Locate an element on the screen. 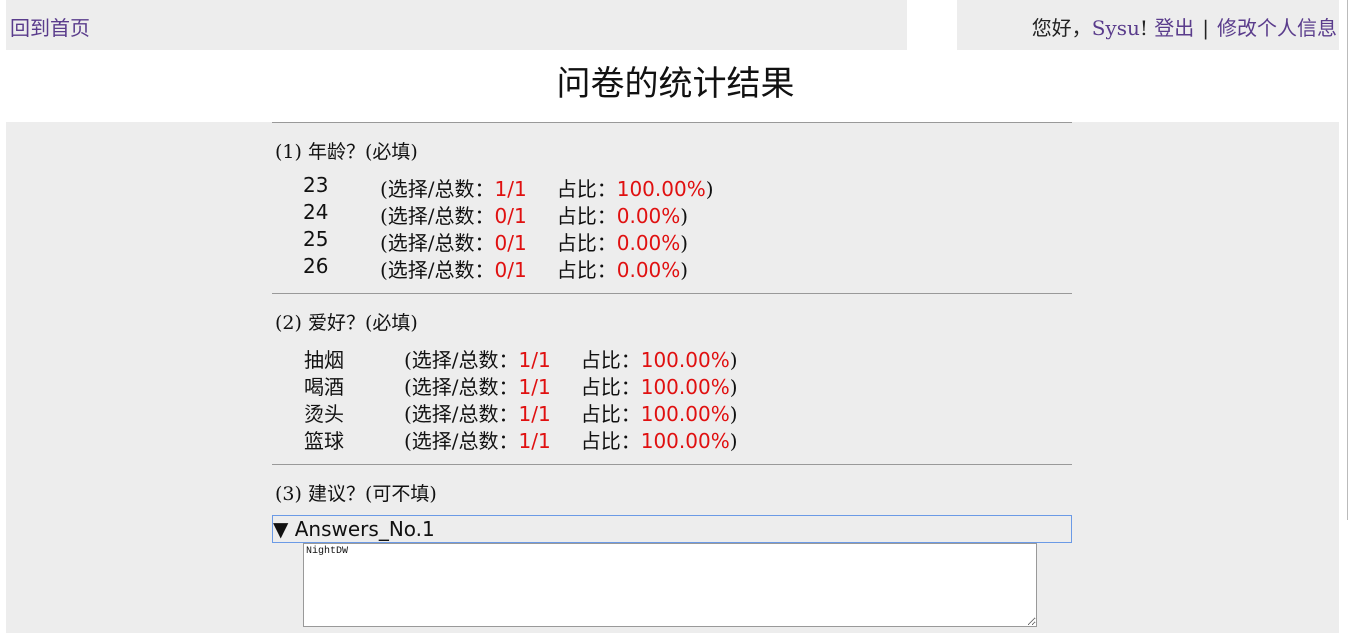 This screenshot has width=1351, height=633. home-link: 回到首页 is located at coordinates (50, 26).